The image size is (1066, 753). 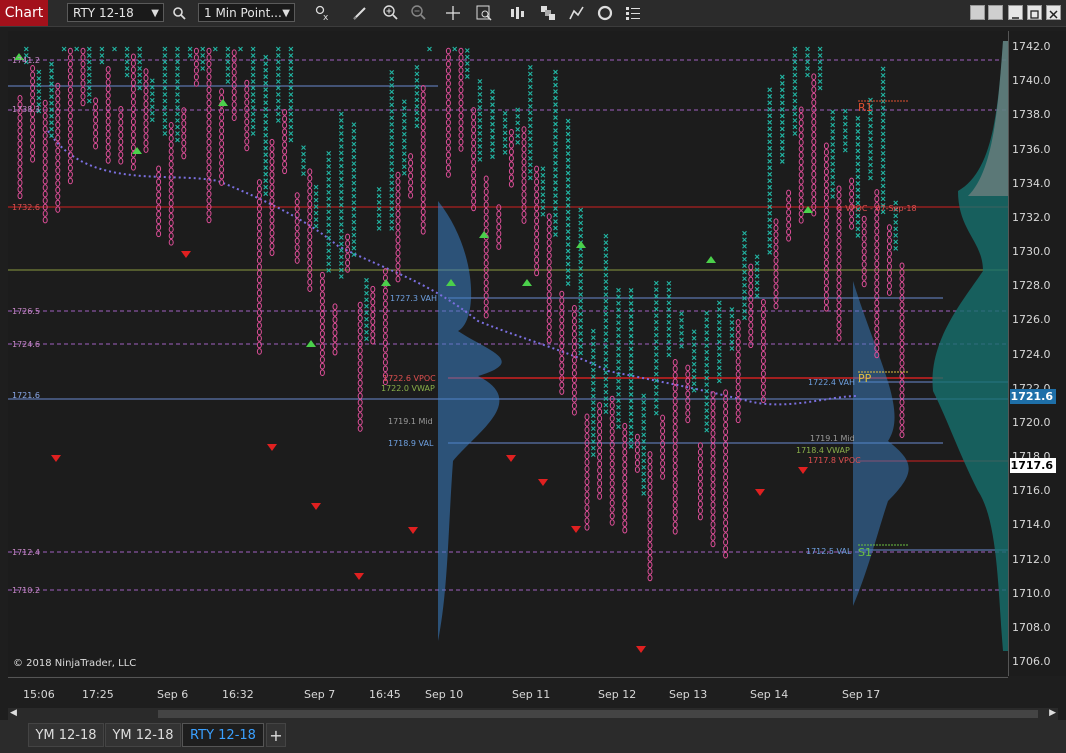 I want to click on bar-style-icon, so click(x=518, y=13).